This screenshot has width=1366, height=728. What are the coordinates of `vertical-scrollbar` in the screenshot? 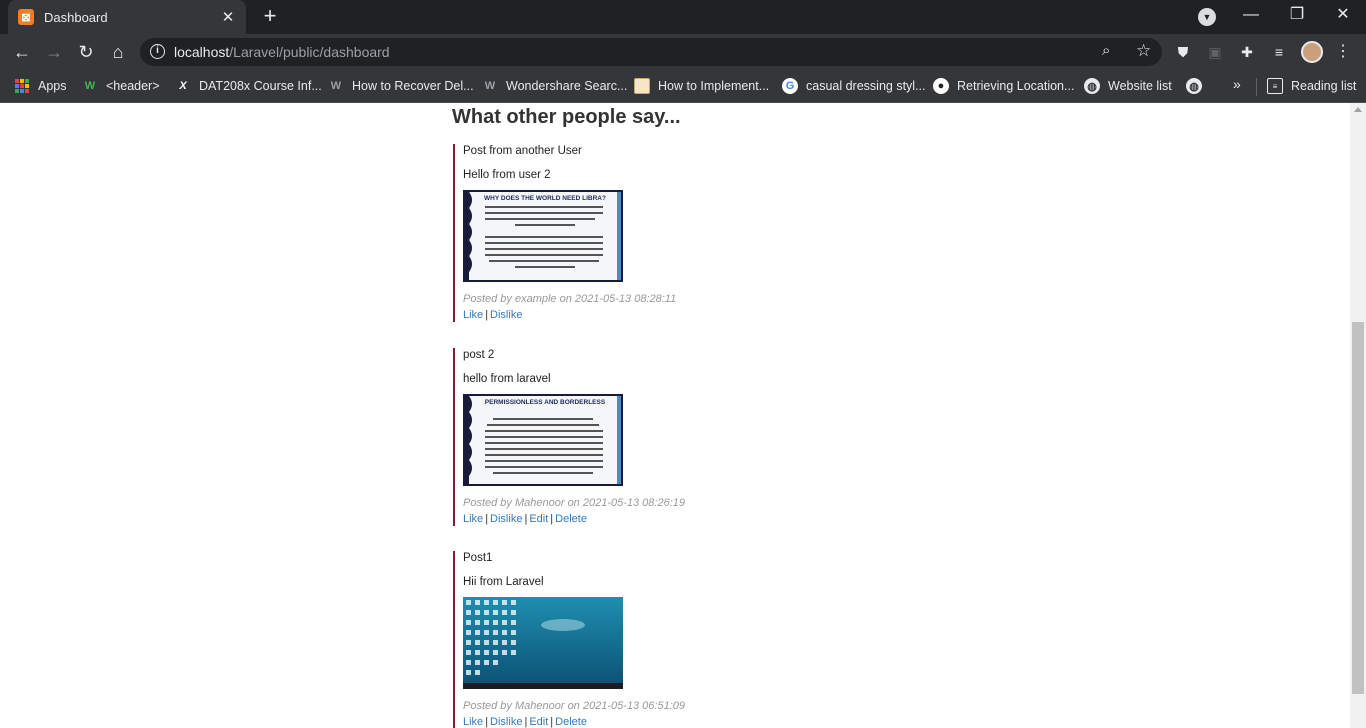 It's located at (1358, 415).